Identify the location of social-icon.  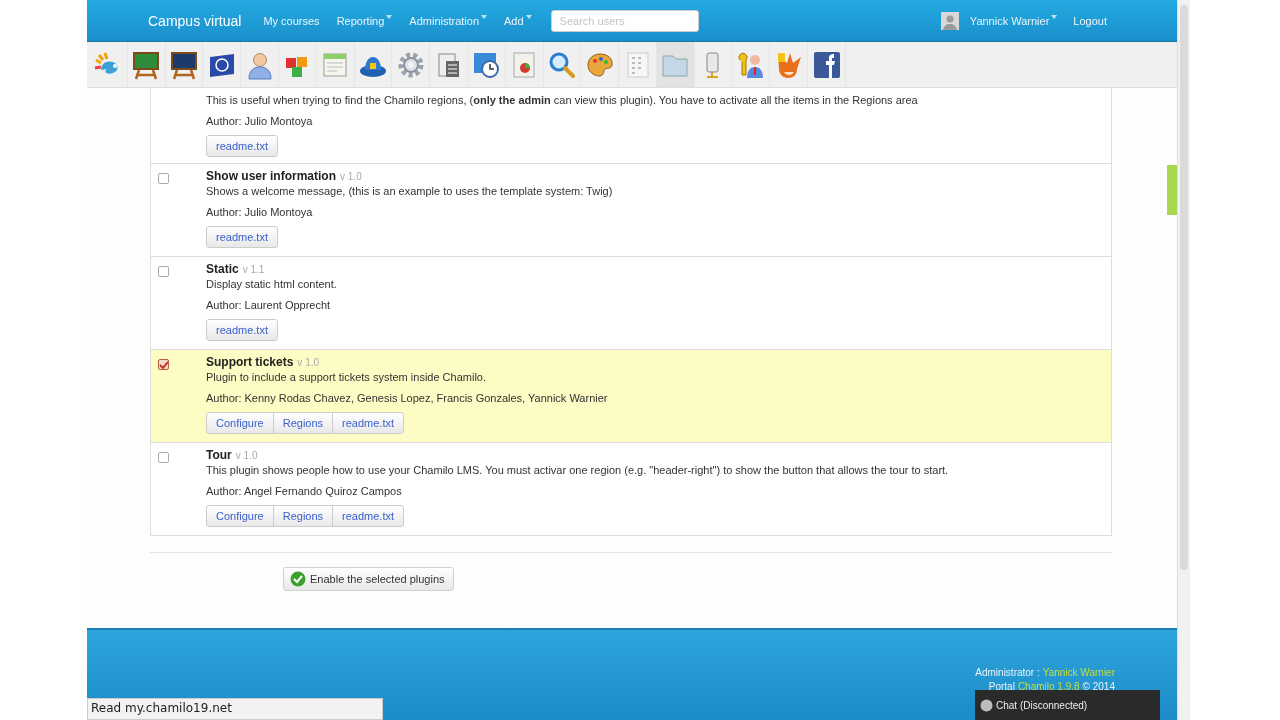
(826, 64).